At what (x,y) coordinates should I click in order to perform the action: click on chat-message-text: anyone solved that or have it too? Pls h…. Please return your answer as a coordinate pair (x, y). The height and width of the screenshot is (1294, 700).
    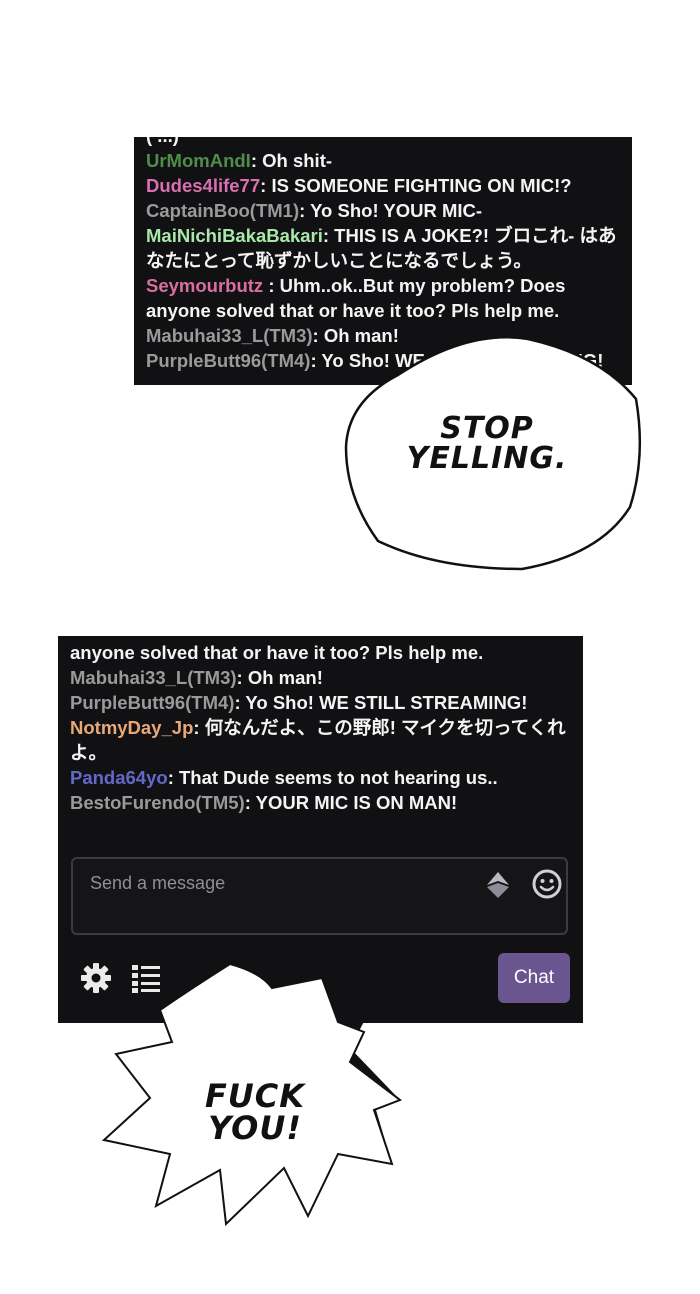
    Looking at the image, I should click on (277, 652).